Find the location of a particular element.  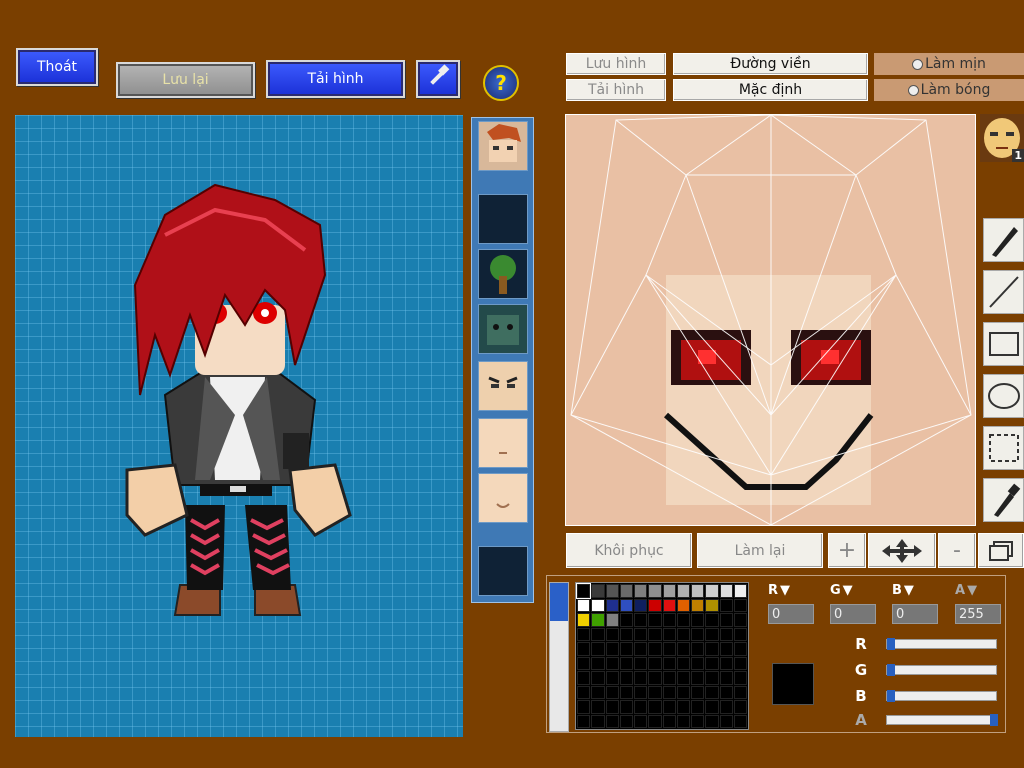

zoom-in-button: + is located at coordinates (847, 550).